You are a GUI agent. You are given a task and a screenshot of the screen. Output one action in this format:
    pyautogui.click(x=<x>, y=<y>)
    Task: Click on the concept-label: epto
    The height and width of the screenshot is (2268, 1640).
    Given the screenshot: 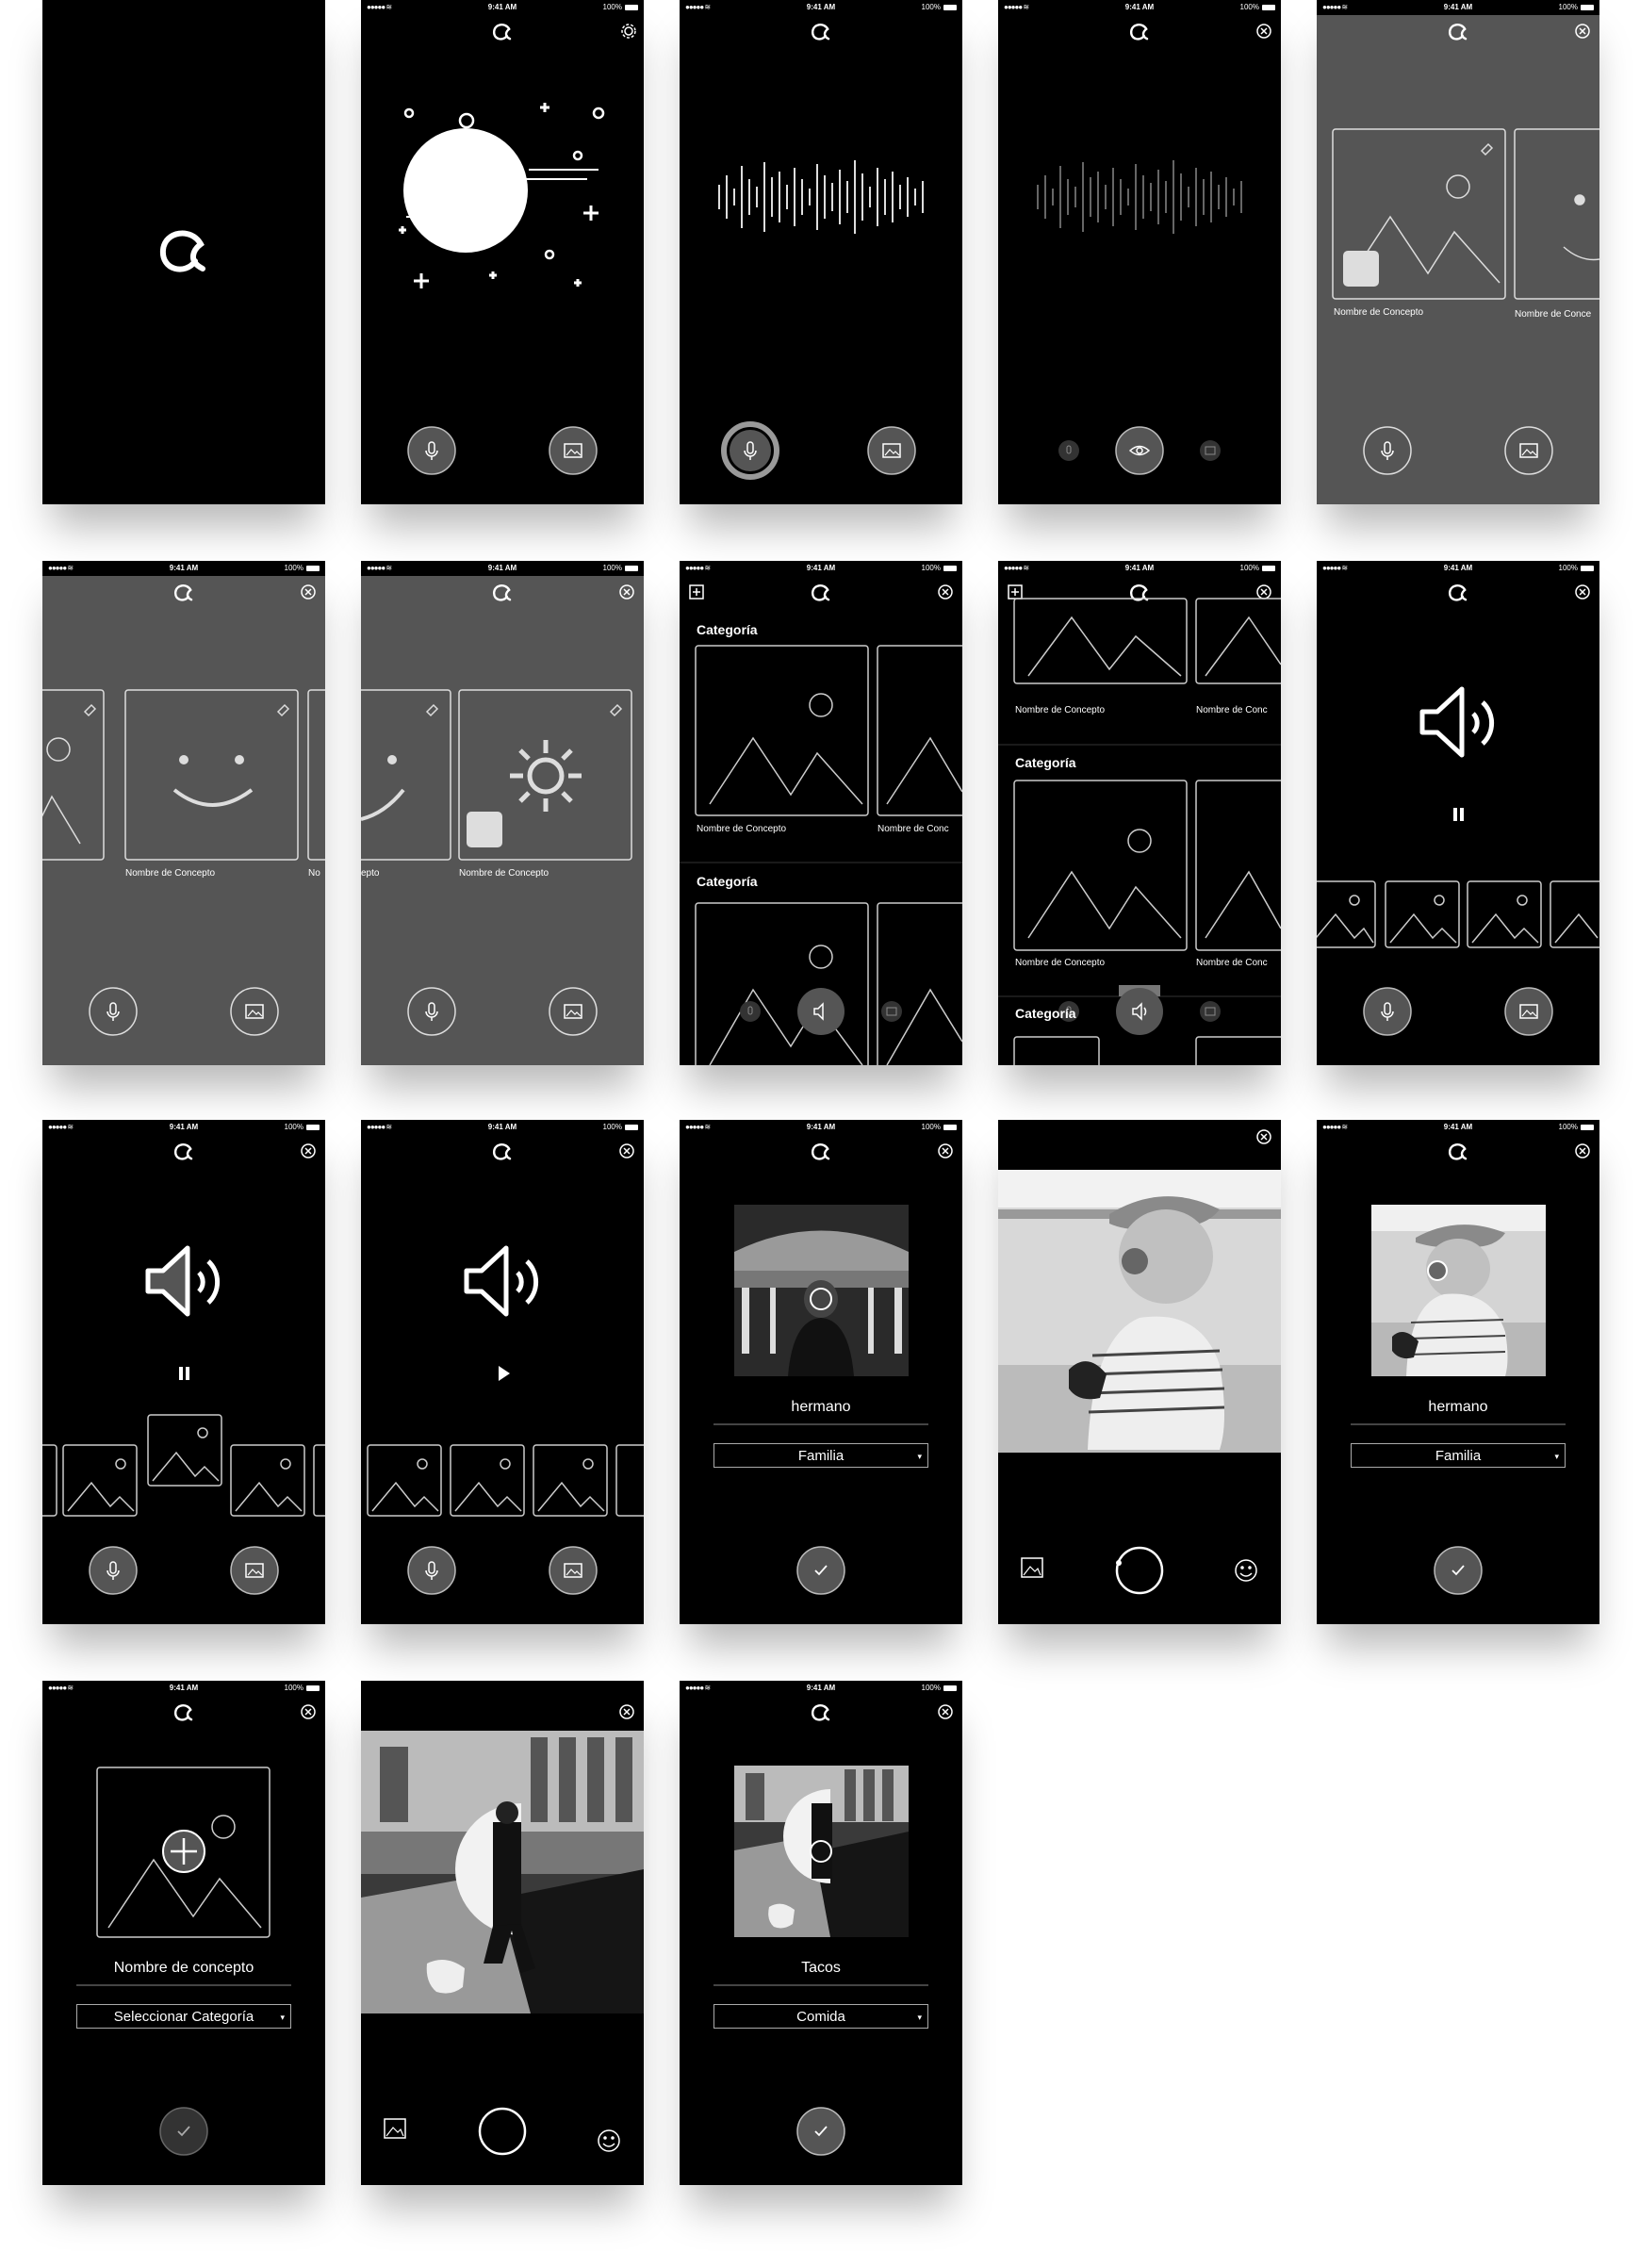 What is the action you would take?
    pyautogui.click(x=370, y=874)
    